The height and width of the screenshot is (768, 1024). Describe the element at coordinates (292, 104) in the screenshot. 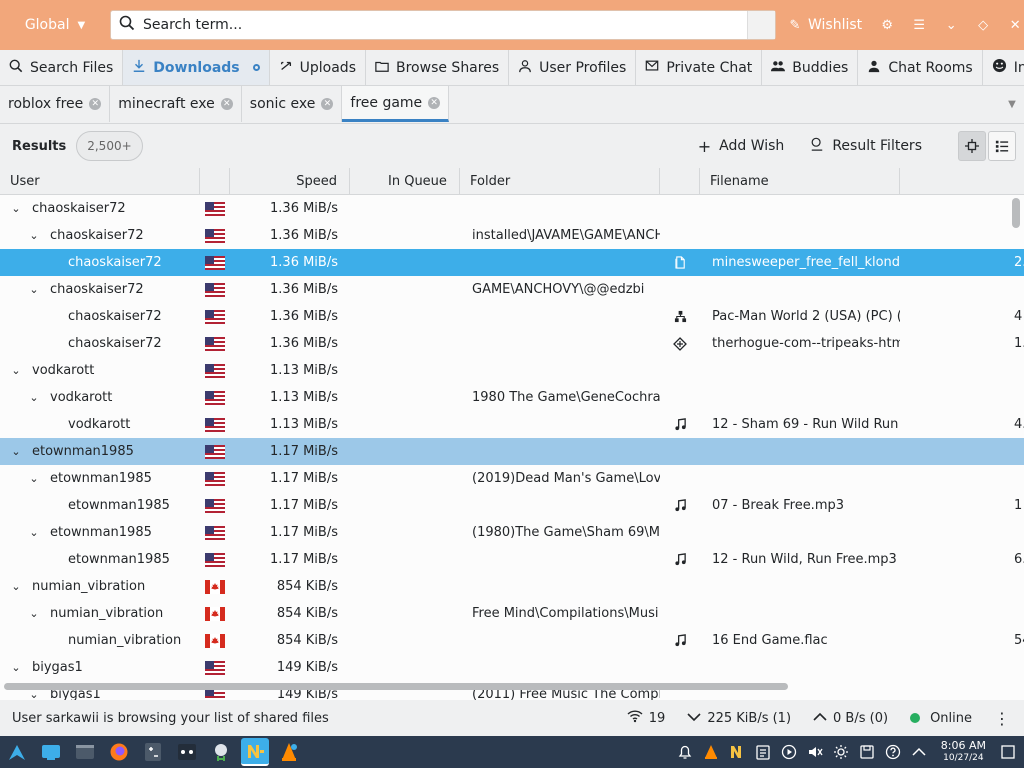

I see `term-tab-sonic-exe: sonic exe ✕` at that location.